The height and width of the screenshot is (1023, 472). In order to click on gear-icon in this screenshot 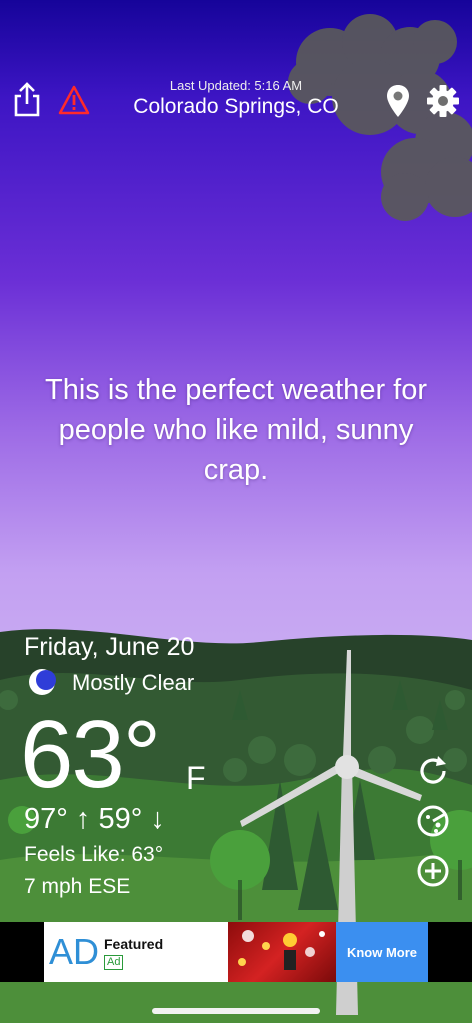, I will do `click(443, 101)`.